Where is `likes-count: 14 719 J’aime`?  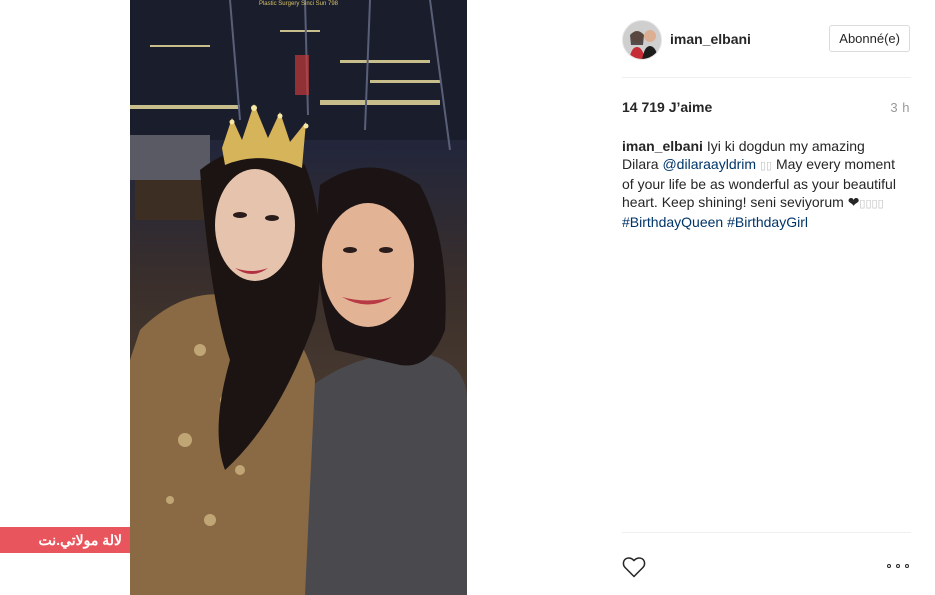
likes-count: 14 719 J’aime is located at coordinates (667, 107).